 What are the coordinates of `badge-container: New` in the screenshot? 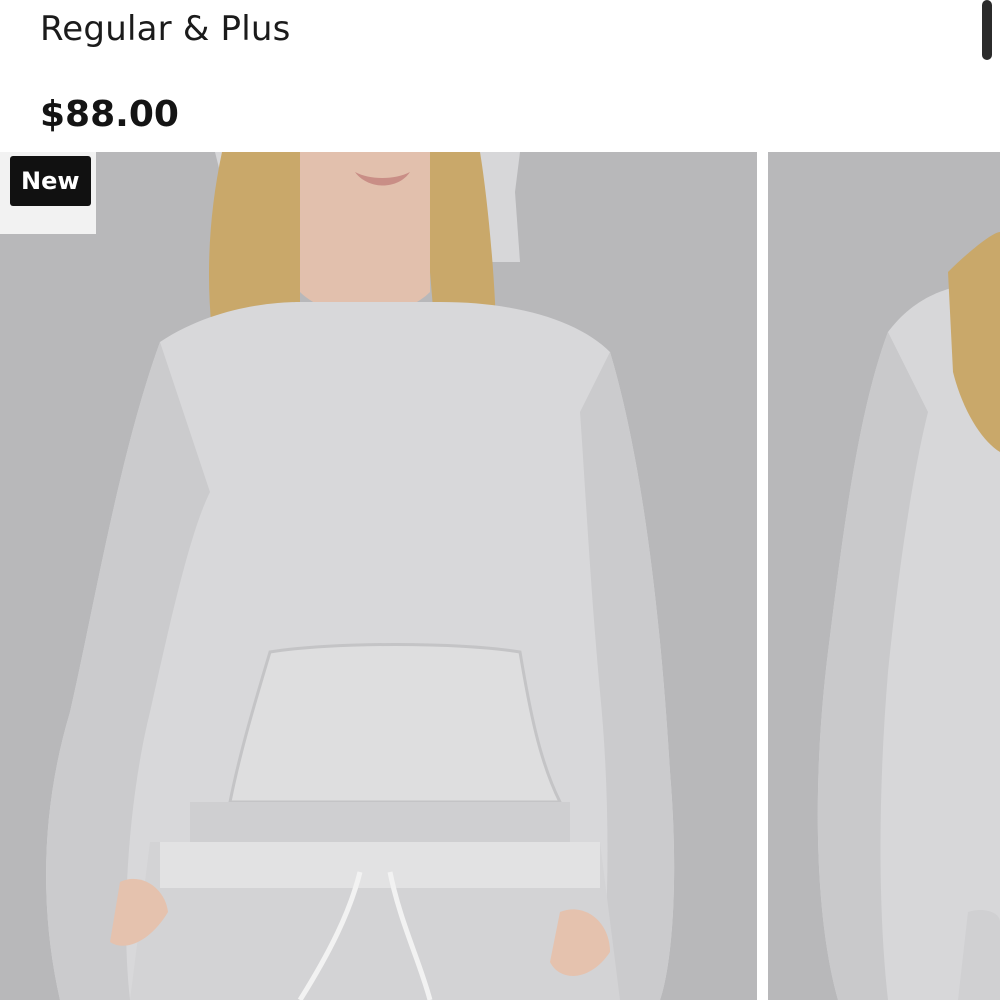 It's located at (48, 193).